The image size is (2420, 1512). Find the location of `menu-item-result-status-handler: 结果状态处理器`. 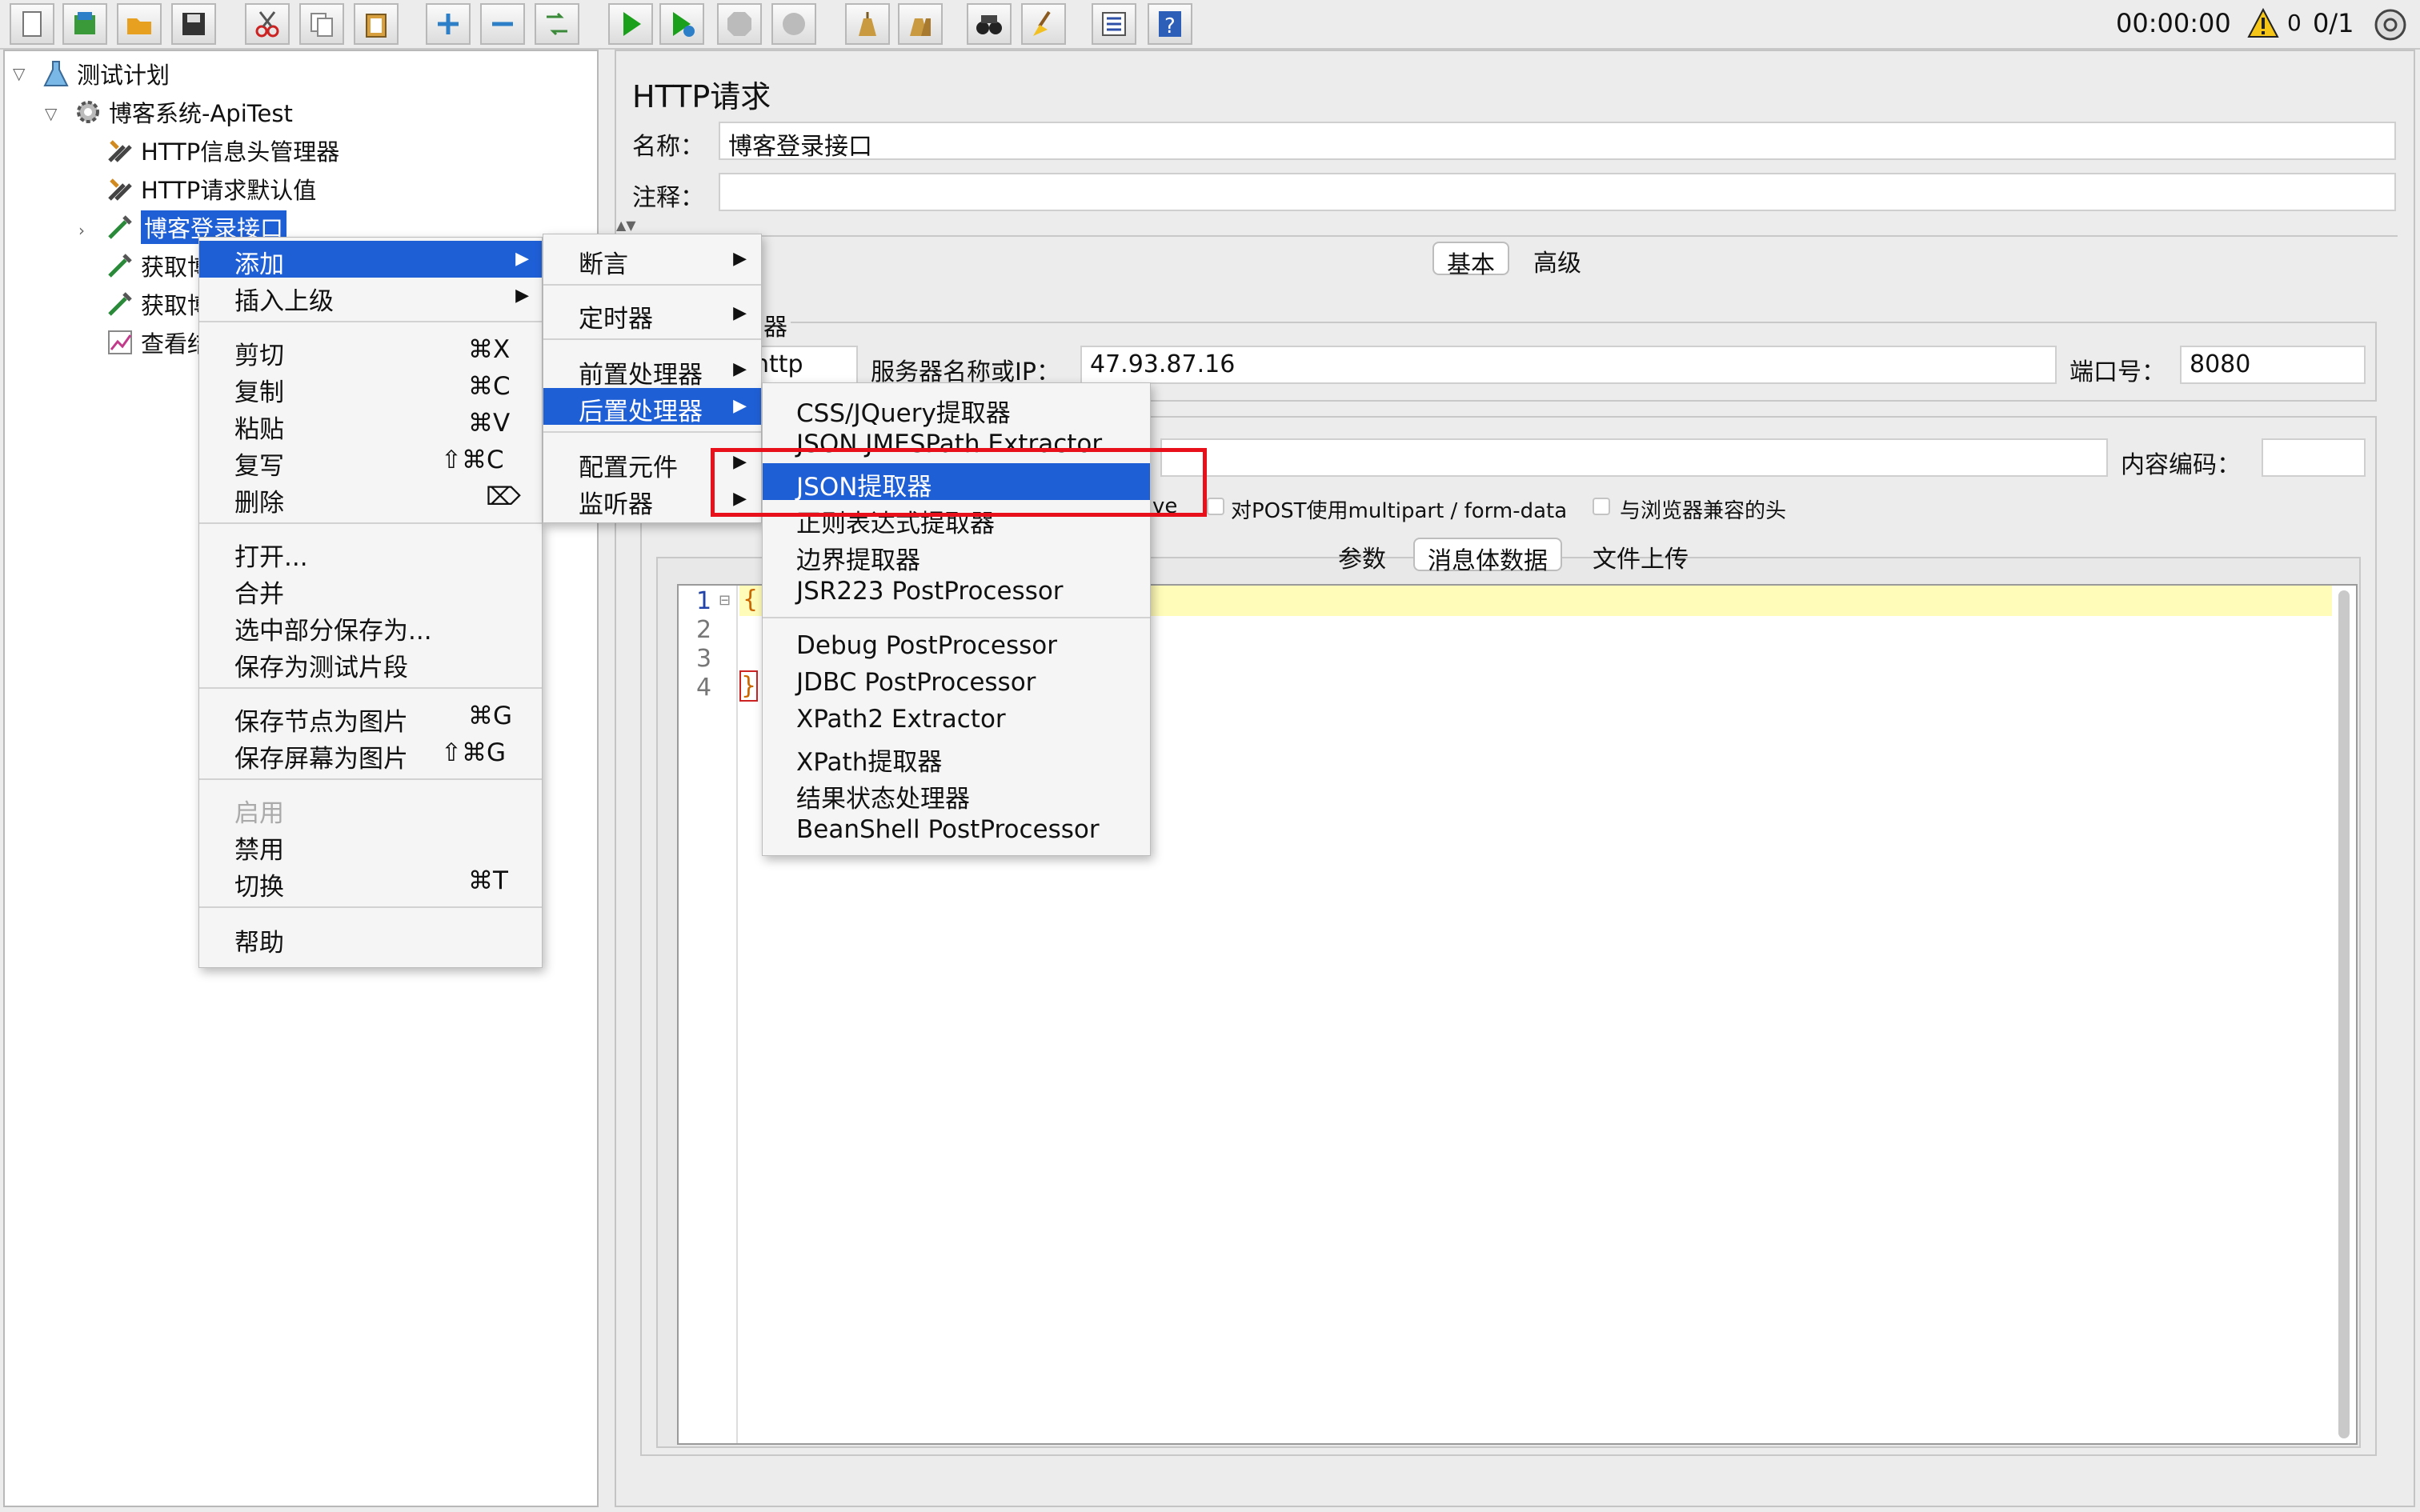

menu-item-result-status-handler: 结果状态处理器 is located at coordinates (956, 794).